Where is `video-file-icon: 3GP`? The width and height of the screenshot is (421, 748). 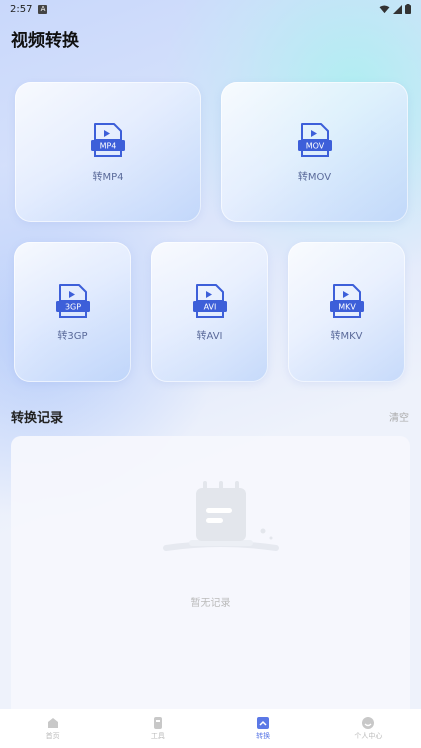 video-file-icon: 3GP is located at coordinates (73, 301).